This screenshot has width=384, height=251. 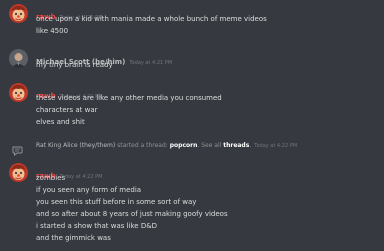 What do you see at coordinates (97, 226) in the screenshot?
I see `message-text: i started a show that was like D&D` at bounding box center [97, 226].